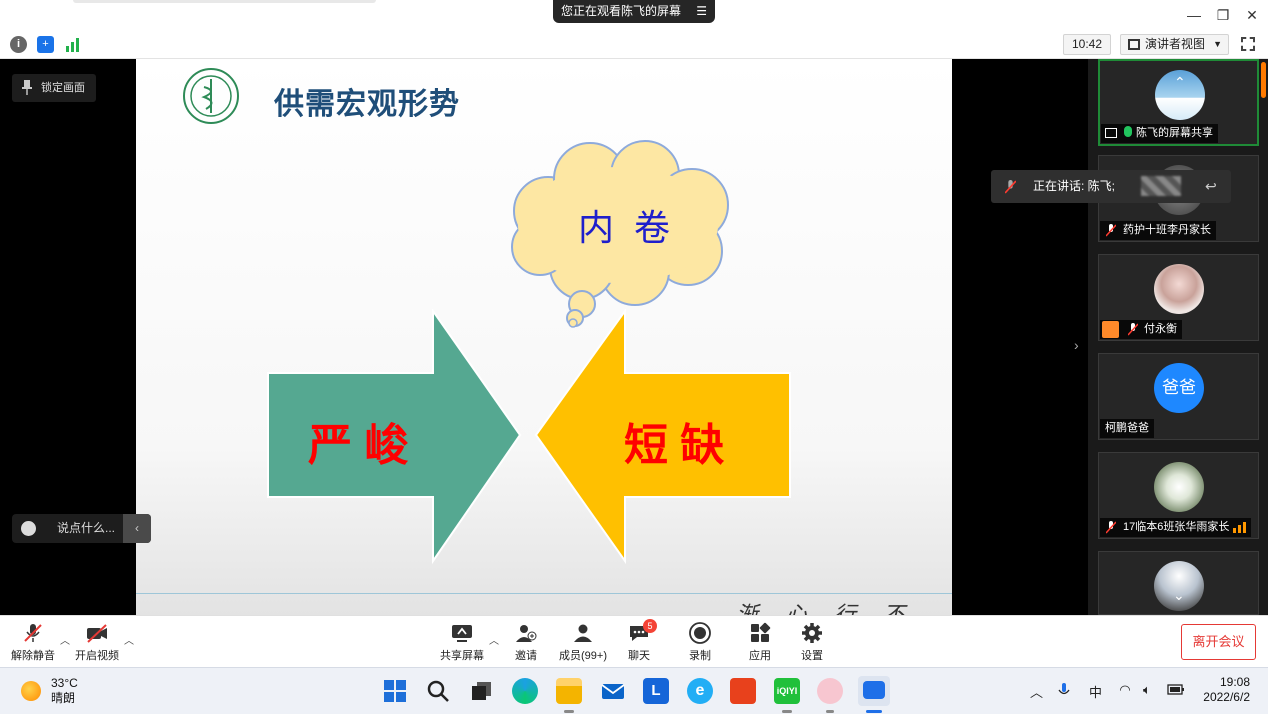 This screenshot has width=1268, height=714. Describe the element at coordinates (1076, 345) in the screenshot. I see `collapse-panel-icon: ›` at that location.